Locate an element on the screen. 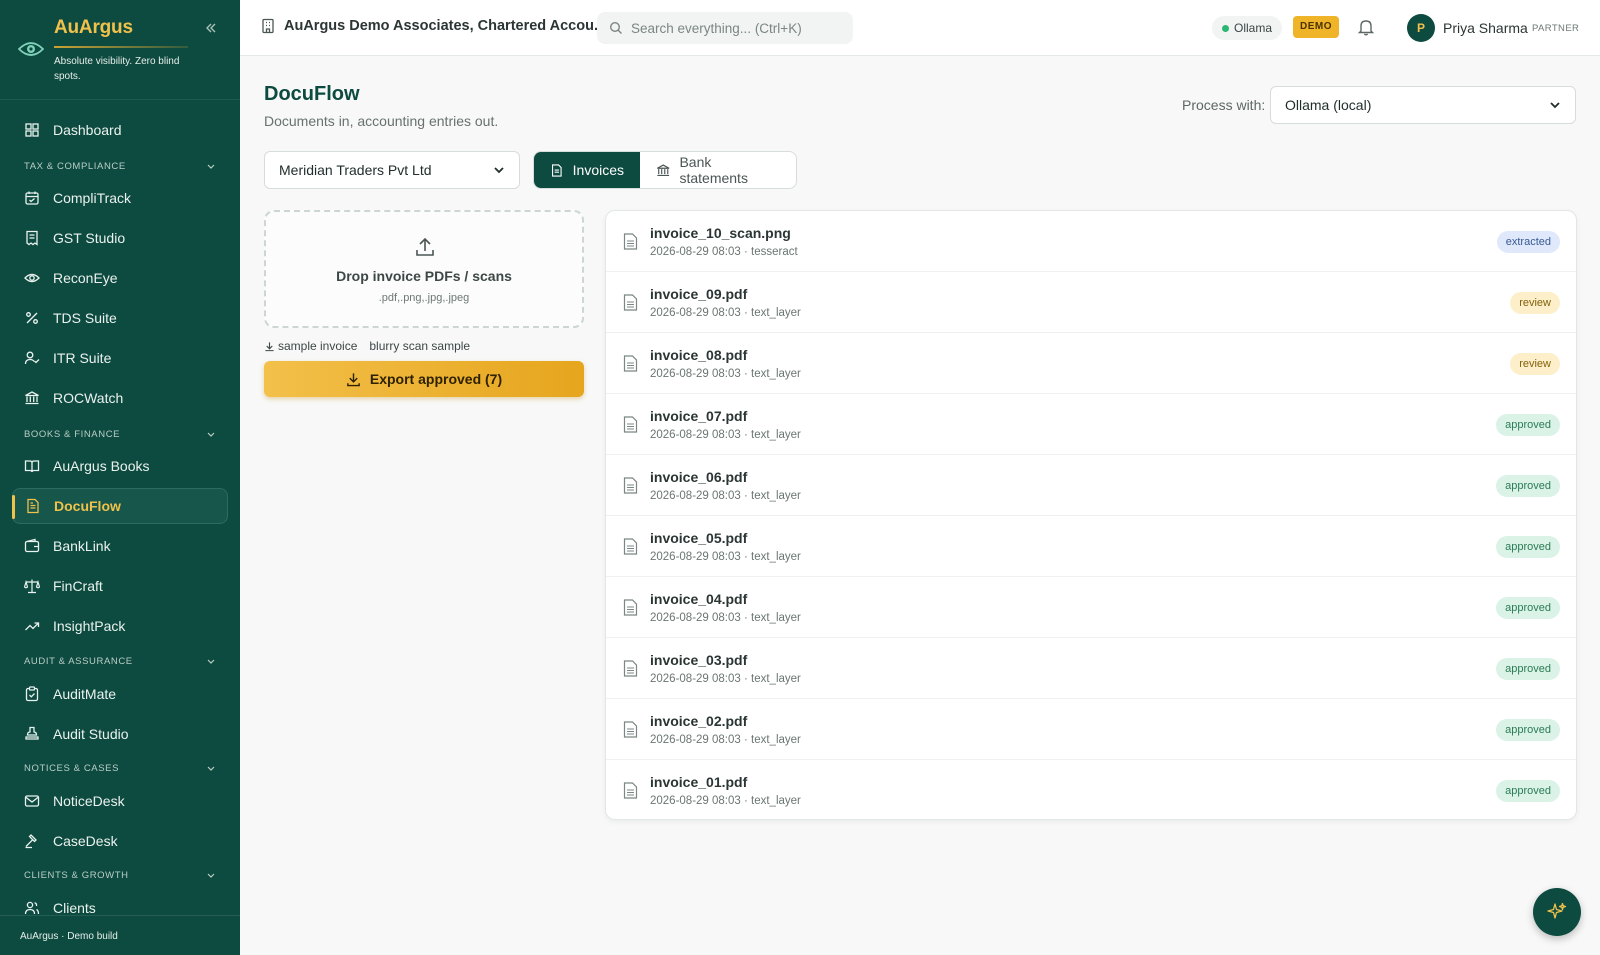 The width and height of the screenshot is (1600, 955). sidebar-item-rocwatch: ROCWatch is located at coordinates (120, 398).